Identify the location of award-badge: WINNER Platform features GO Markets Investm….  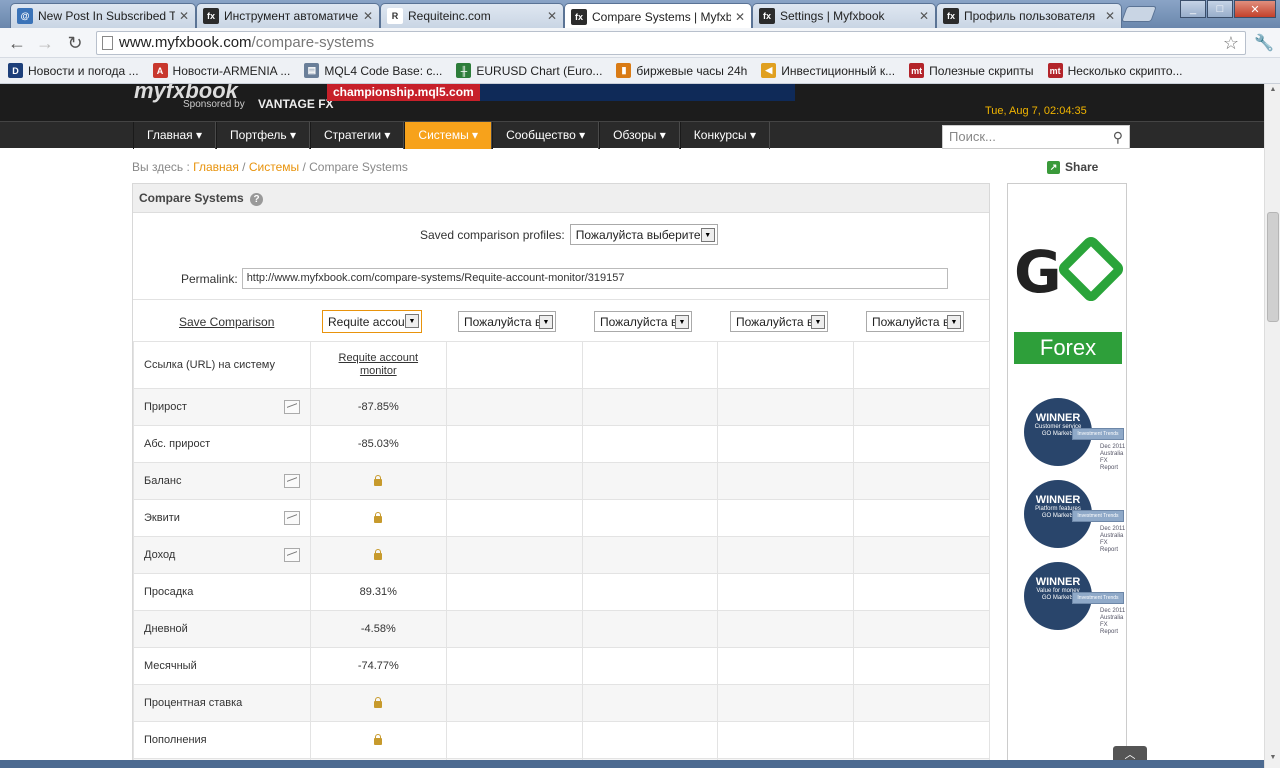
(1075, 516).